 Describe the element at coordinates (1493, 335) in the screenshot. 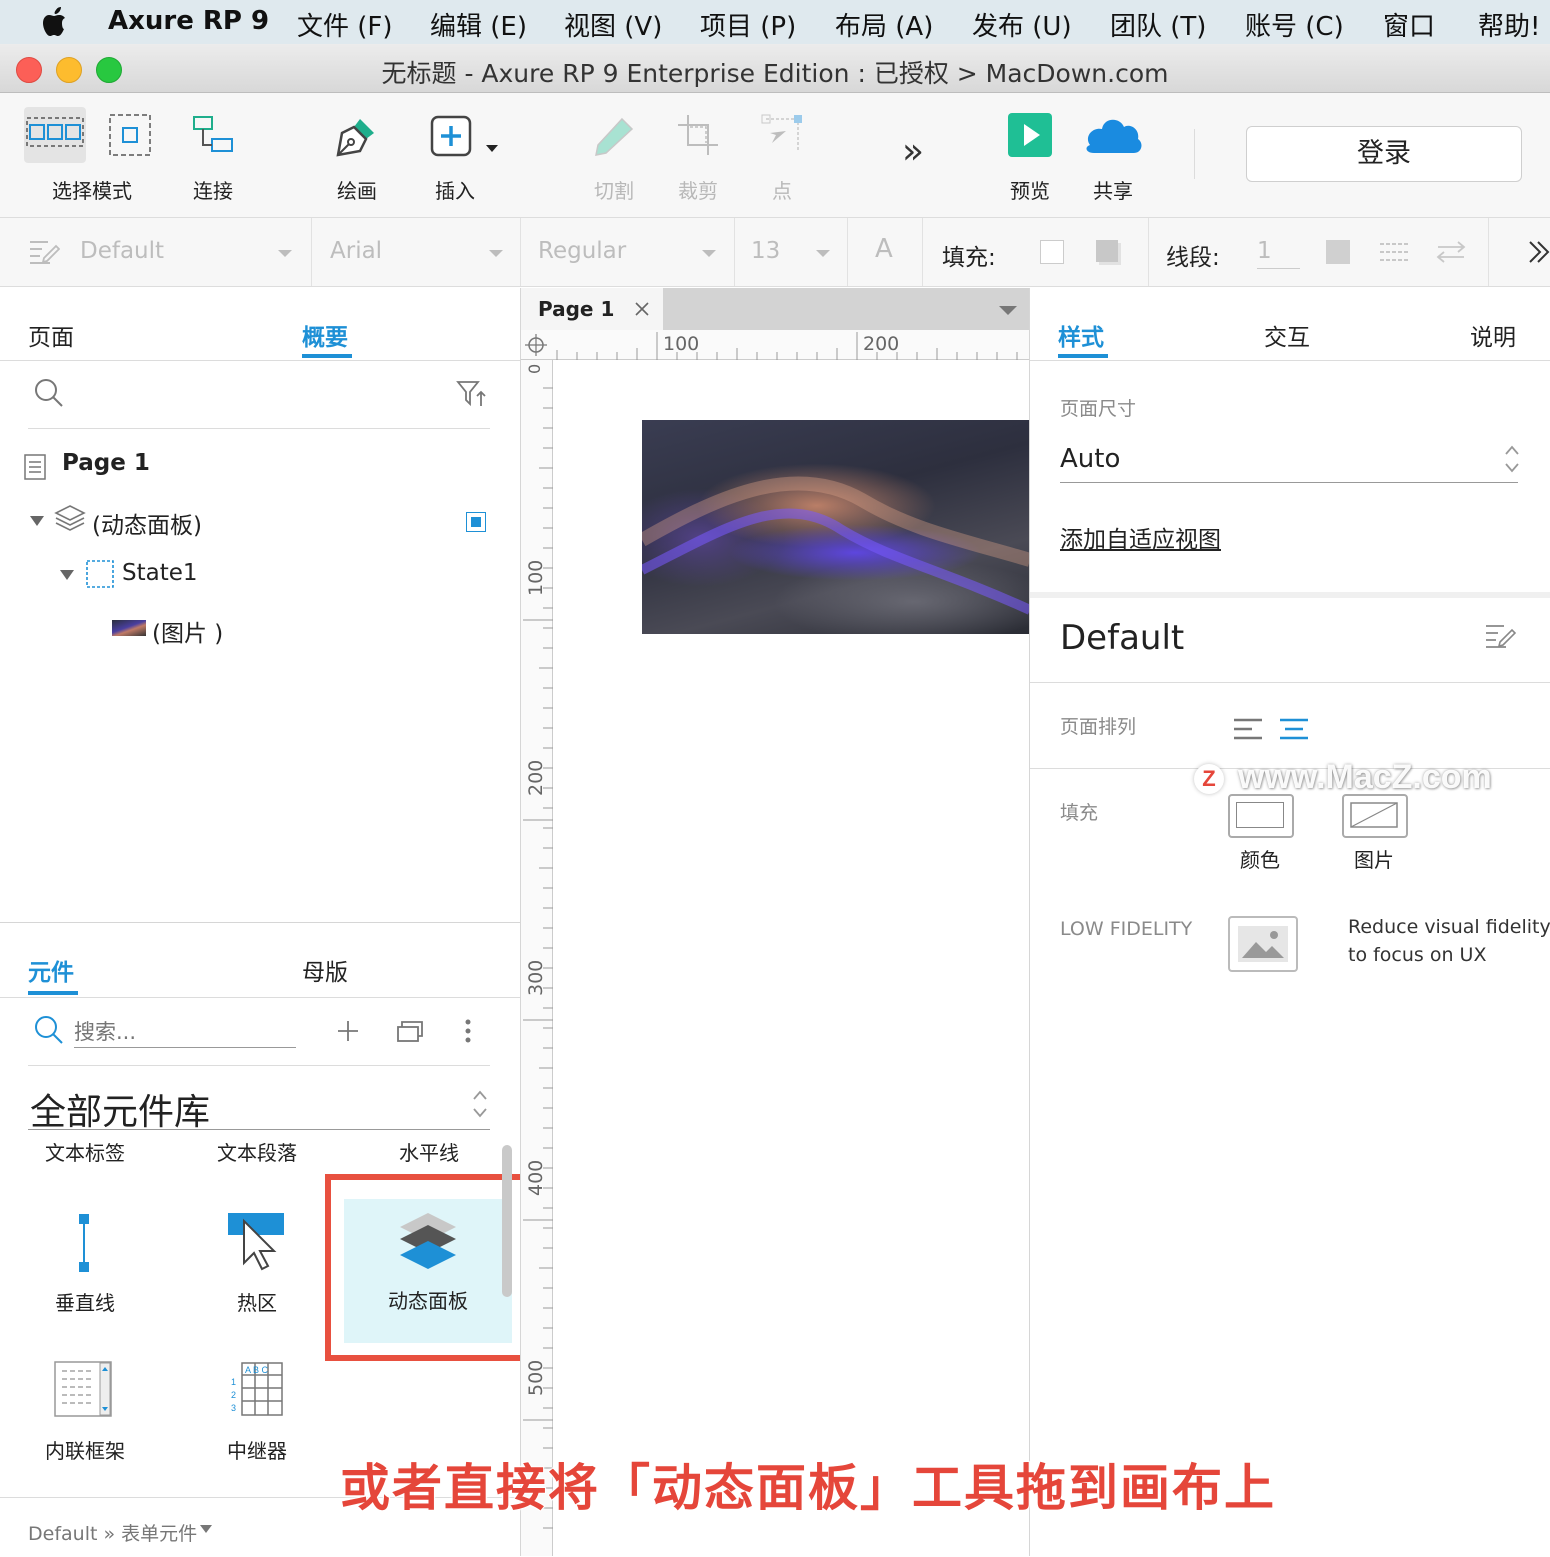

I see `tab-notes: 说明` at that location.